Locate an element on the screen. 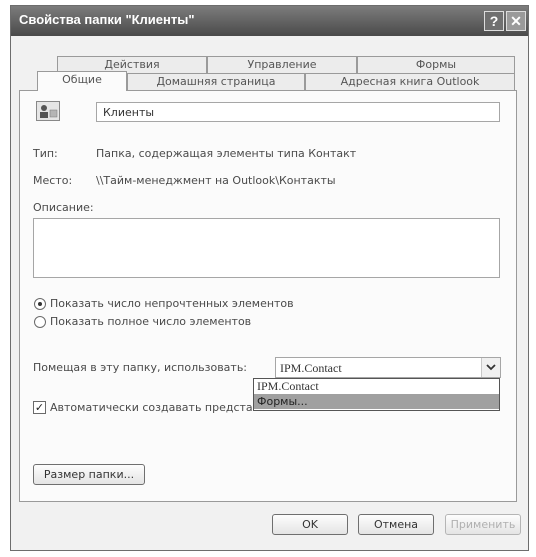 This screenshot has width=536, height=557. description-label: Описание: is located at coordinates (63, 207).